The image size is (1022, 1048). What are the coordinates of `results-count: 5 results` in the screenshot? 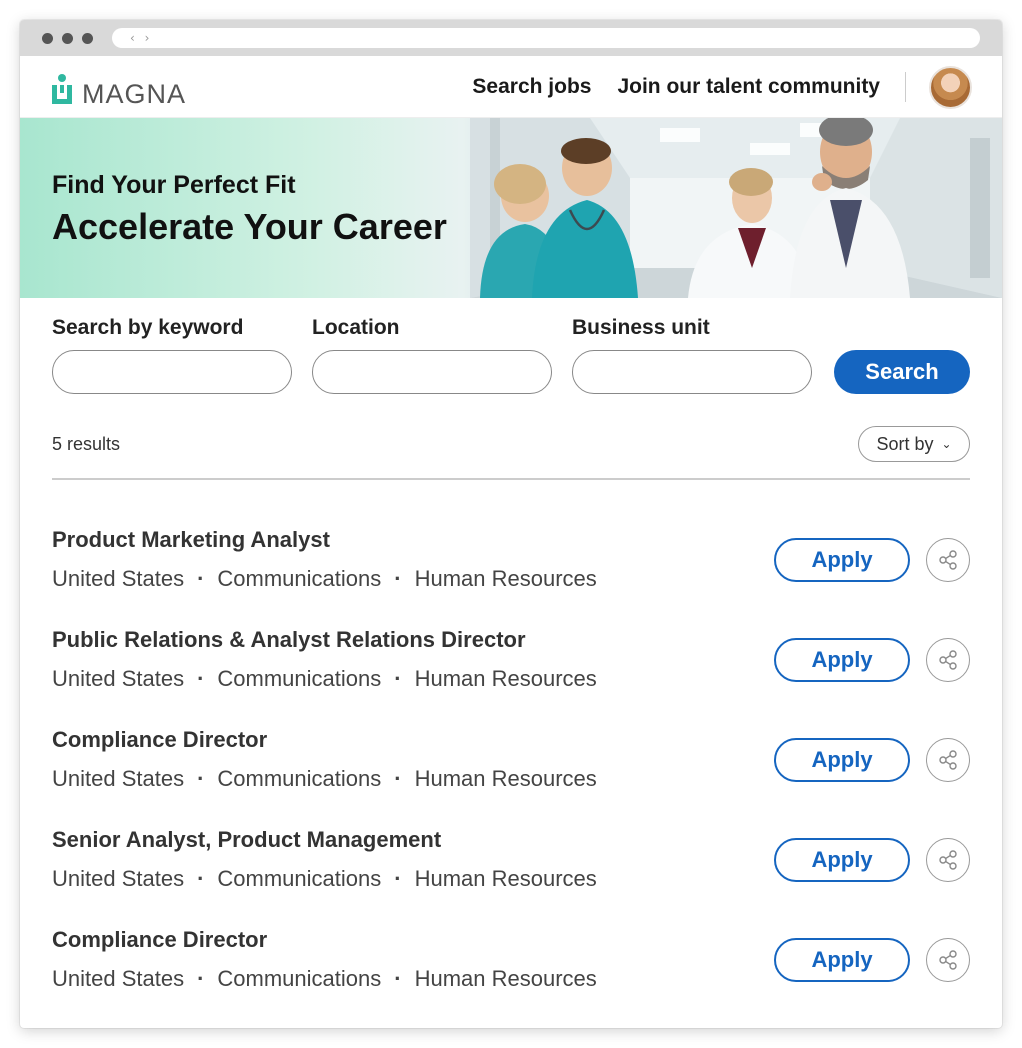 It's located at (86, 444).